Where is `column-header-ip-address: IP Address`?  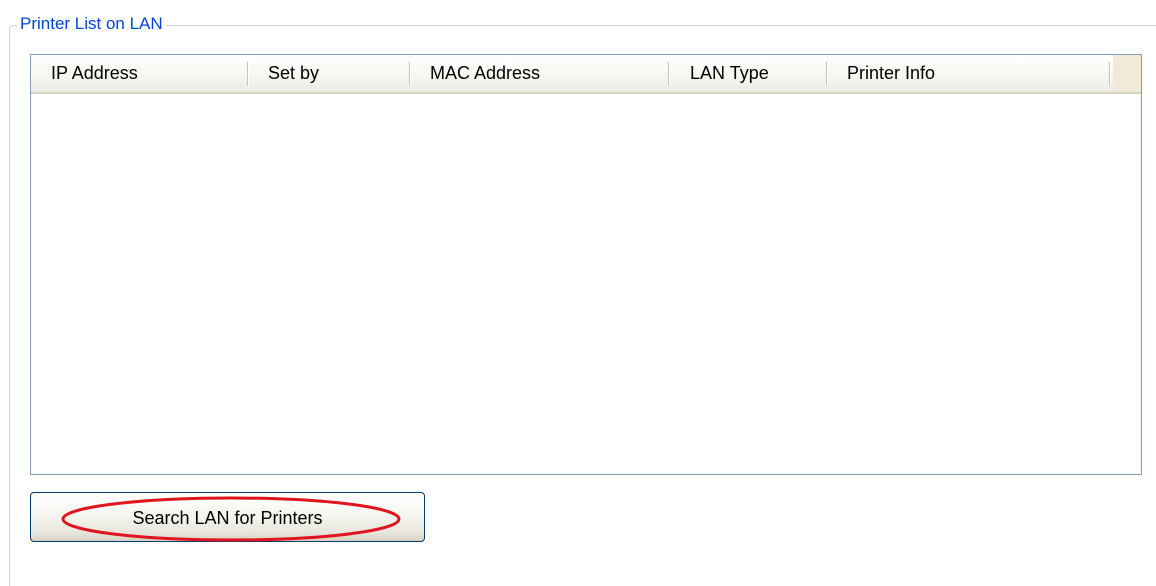 column-header-ip-address: IP Address is located at coordinates (94, 73).